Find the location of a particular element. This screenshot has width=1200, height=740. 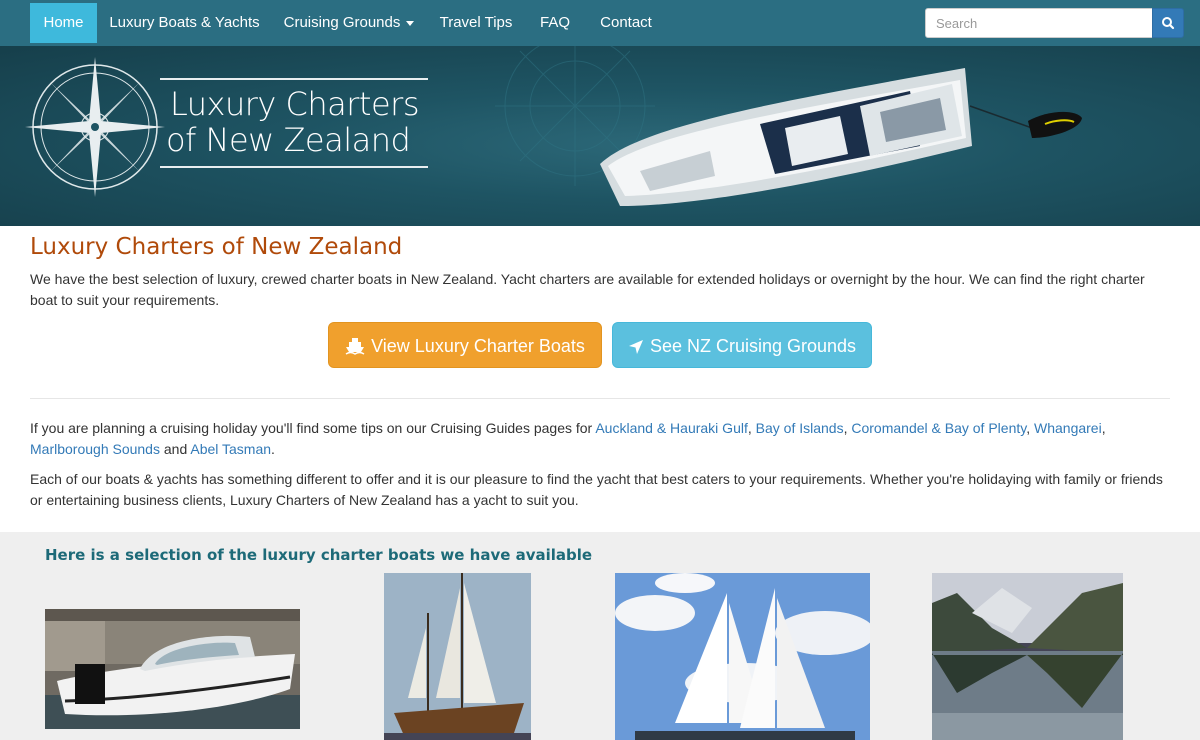

search-button is located at coordinates (1168, 23).